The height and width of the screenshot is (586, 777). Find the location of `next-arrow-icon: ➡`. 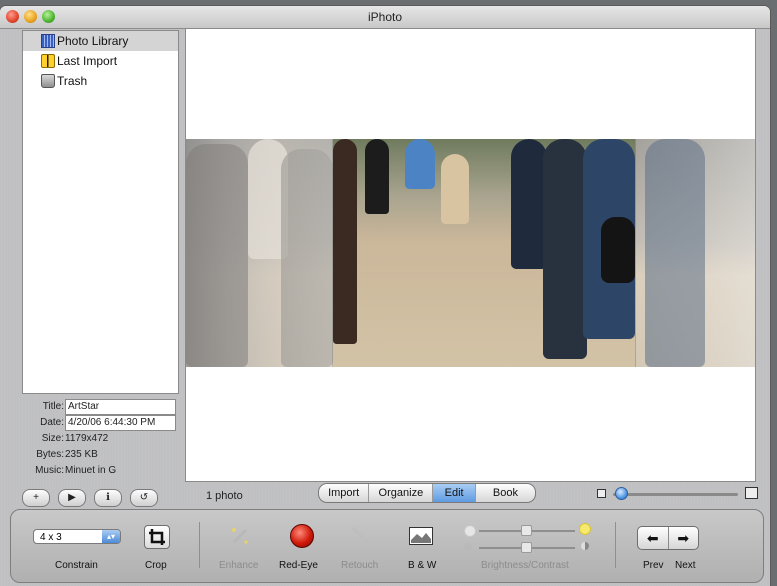

next-arrow-icon: ➡ is located at coordinates (684, 538).